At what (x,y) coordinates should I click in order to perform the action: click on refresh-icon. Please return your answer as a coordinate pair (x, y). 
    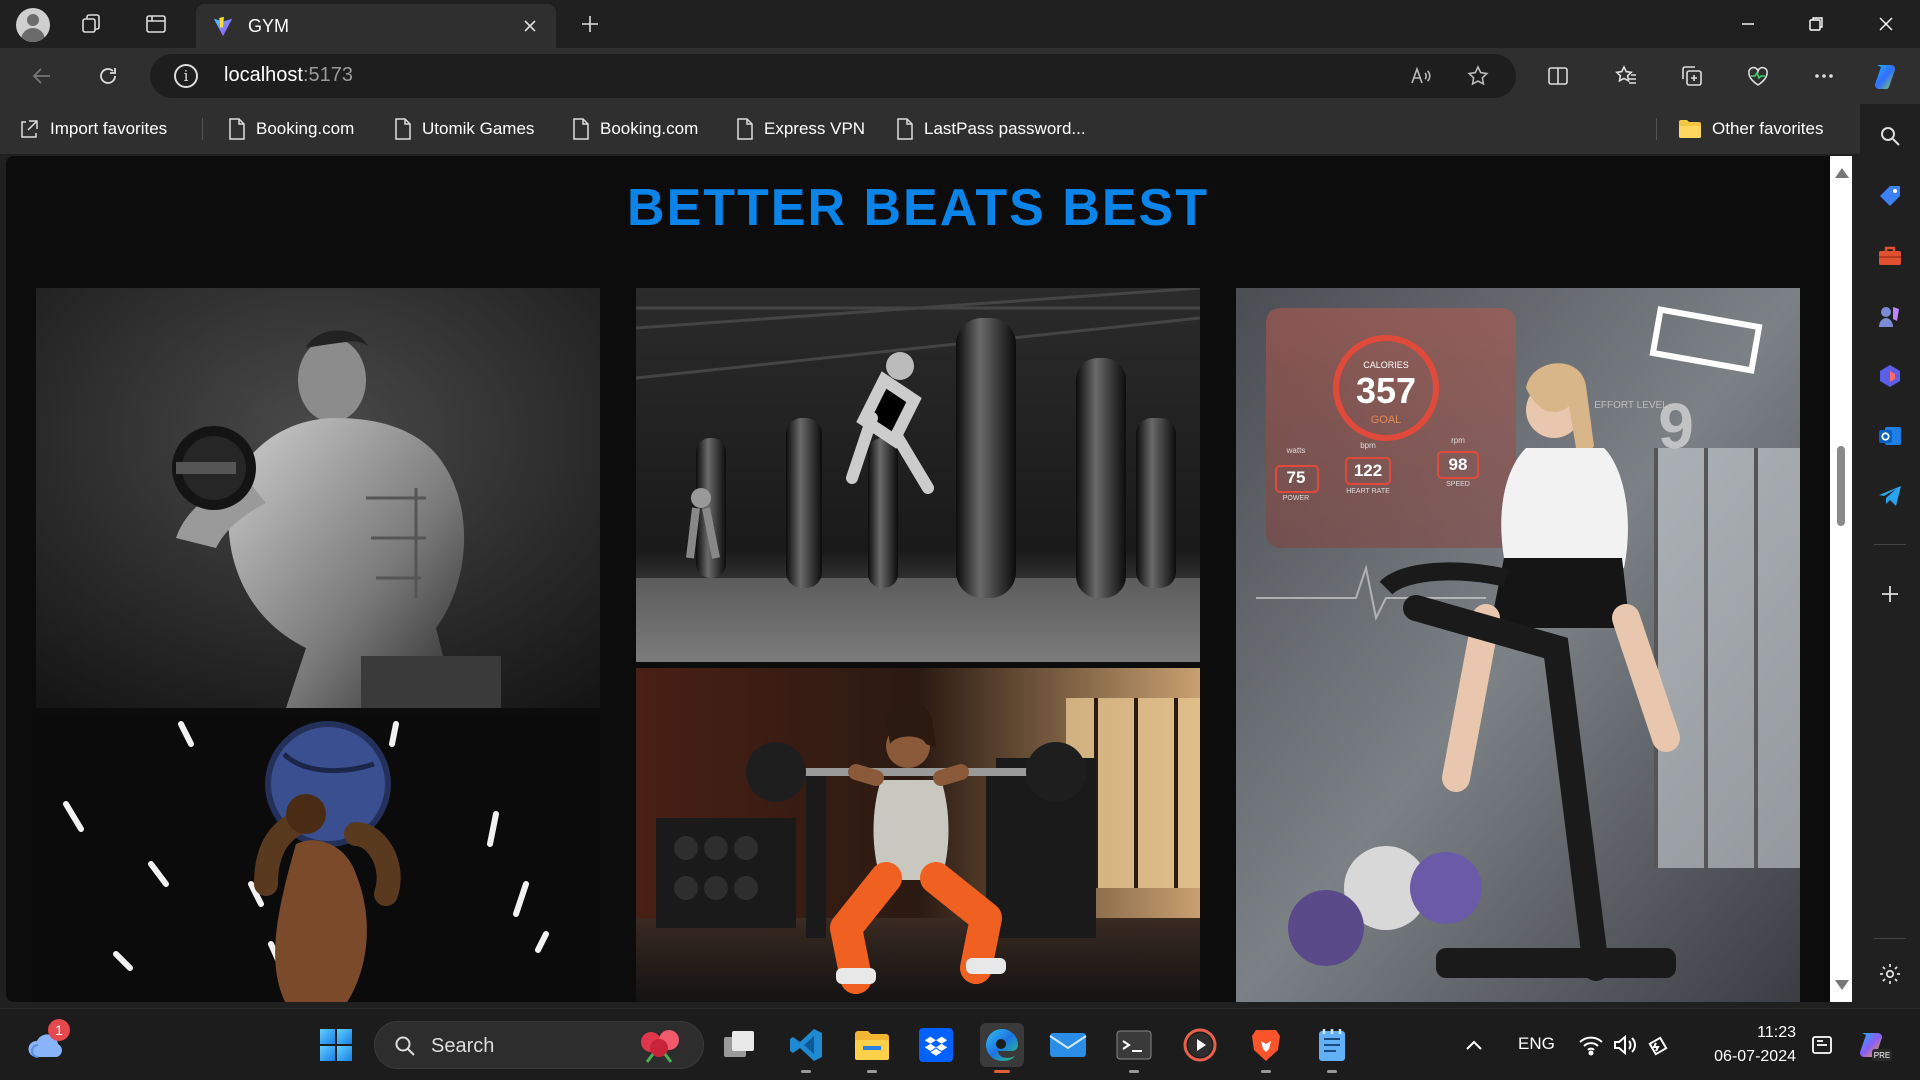
    Looking at the image, I should click on (108, 76).